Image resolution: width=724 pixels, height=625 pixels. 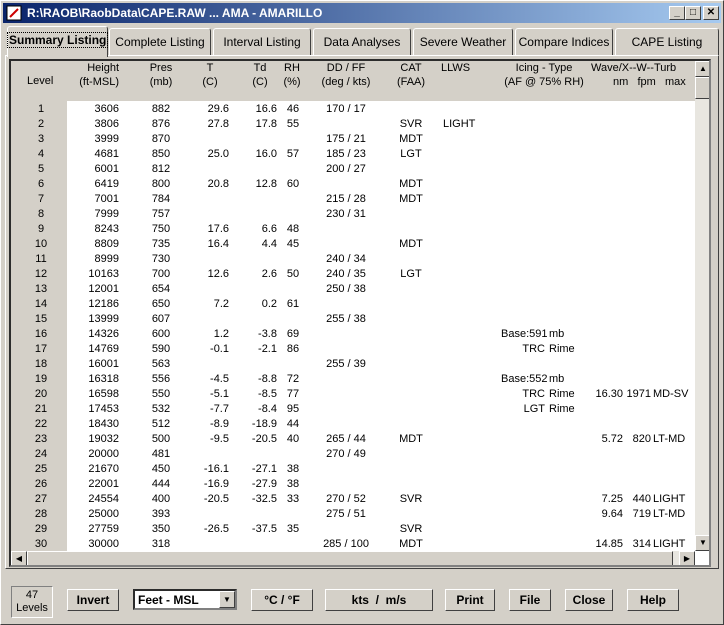 What do you see at coordinates (353, 364) in the screenshot?
I see `table-row: 18 16001 563 255 / 39` at bounding box center [353, 364].